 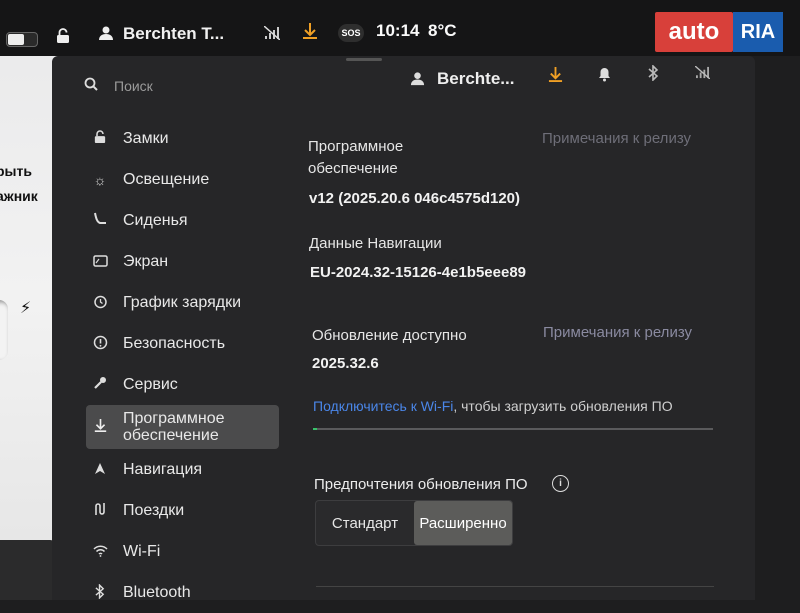 What do you see at coordinates (166, 179) in the screenshot?
I see `sidebar-item-label: Освещение` at bounding box center [166, 179].